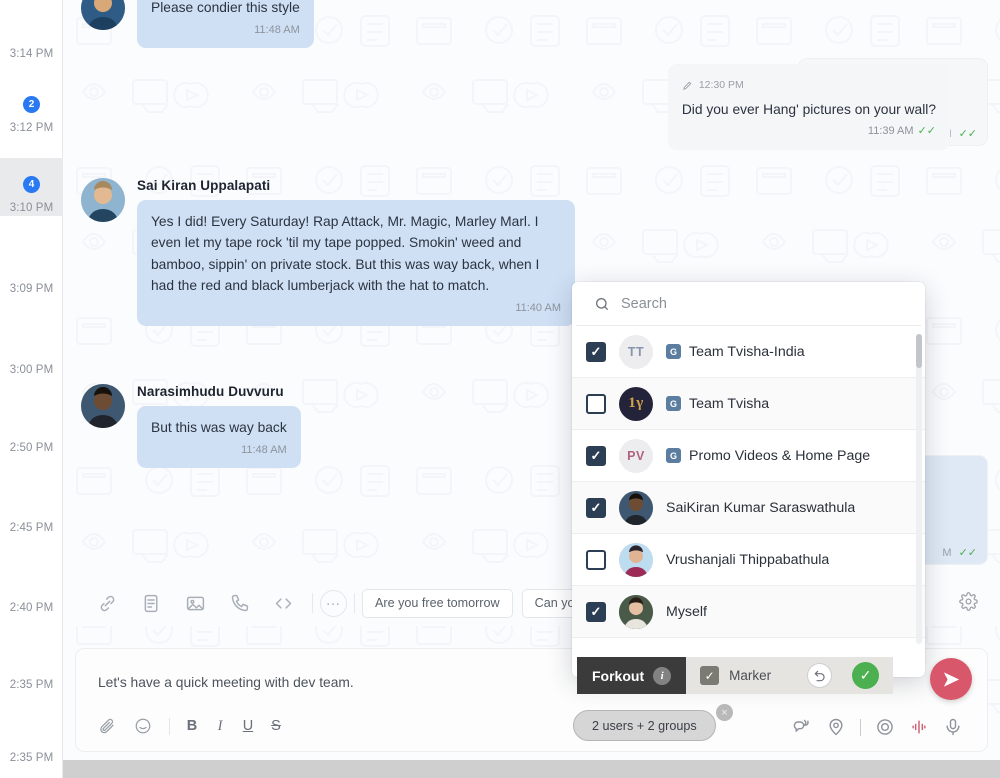 The image size is (1000, 778). Describe the element at coordinates (761, 507) in the screenshot. I see `row-label: SaiKiran Kumar Saraswathula` at that location.